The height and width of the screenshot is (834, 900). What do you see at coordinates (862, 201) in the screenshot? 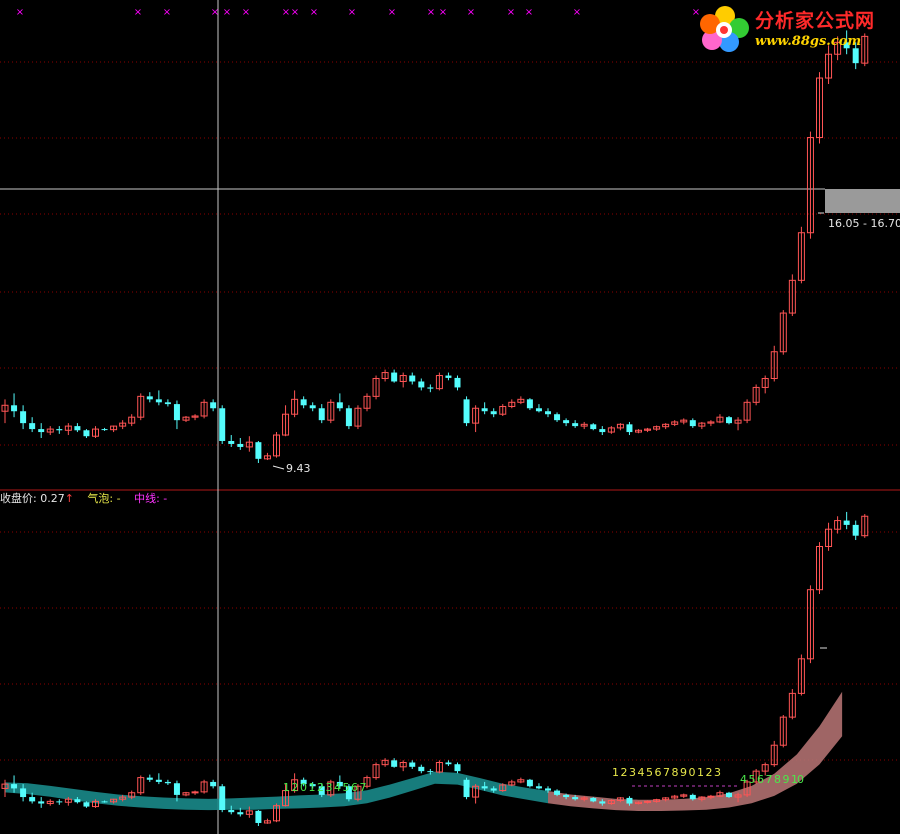
I see `price-axis-highlight` at bounding box center [862, 201].